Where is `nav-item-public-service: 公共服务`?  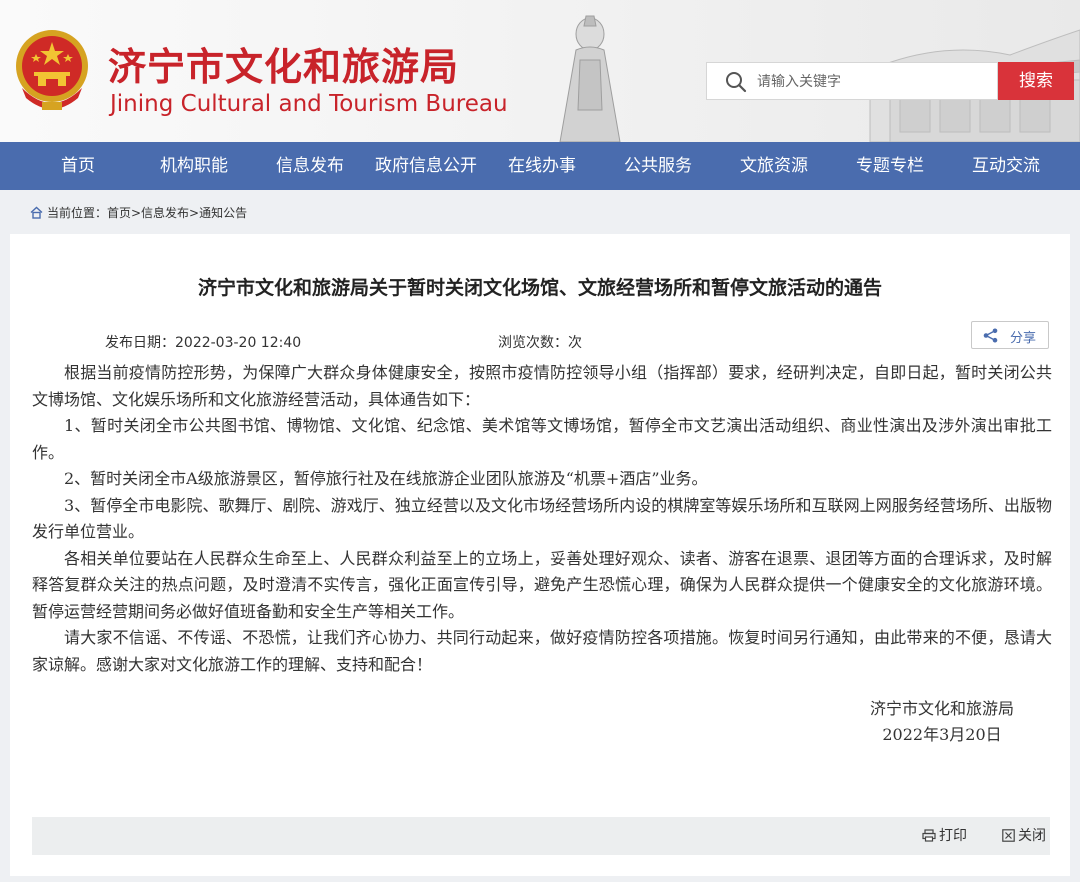 nav-item-public-service: 公共服务 is located at coordinates (658, 166).